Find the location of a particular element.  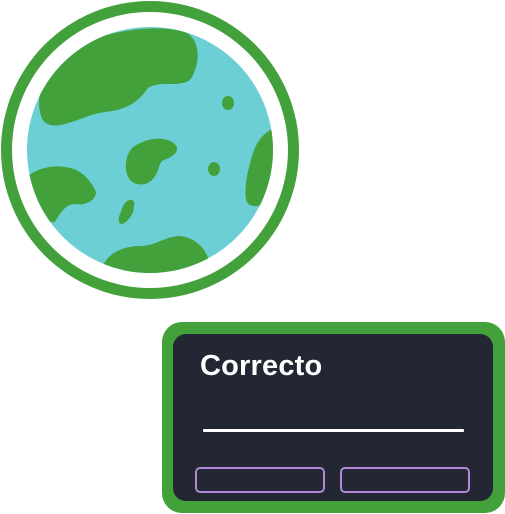

island-ne is located at coordinates (228, 103).